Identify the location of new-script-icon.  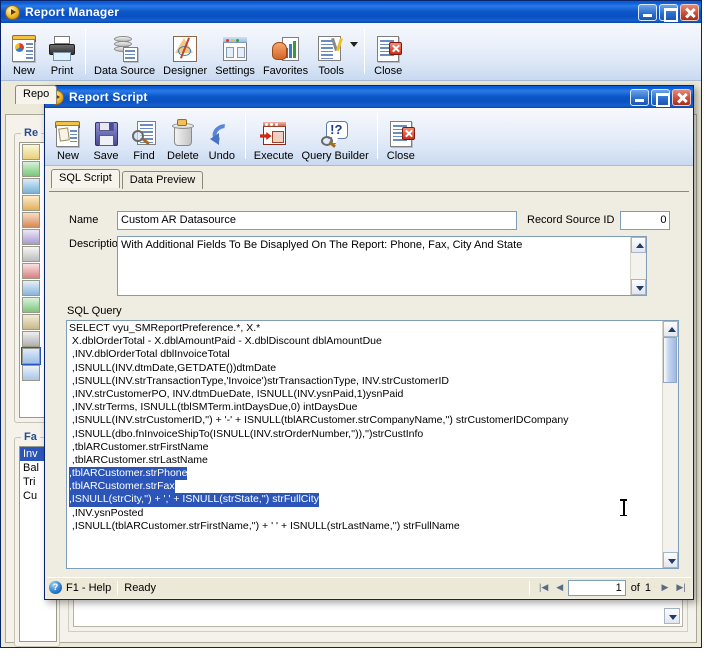
(68, 134).